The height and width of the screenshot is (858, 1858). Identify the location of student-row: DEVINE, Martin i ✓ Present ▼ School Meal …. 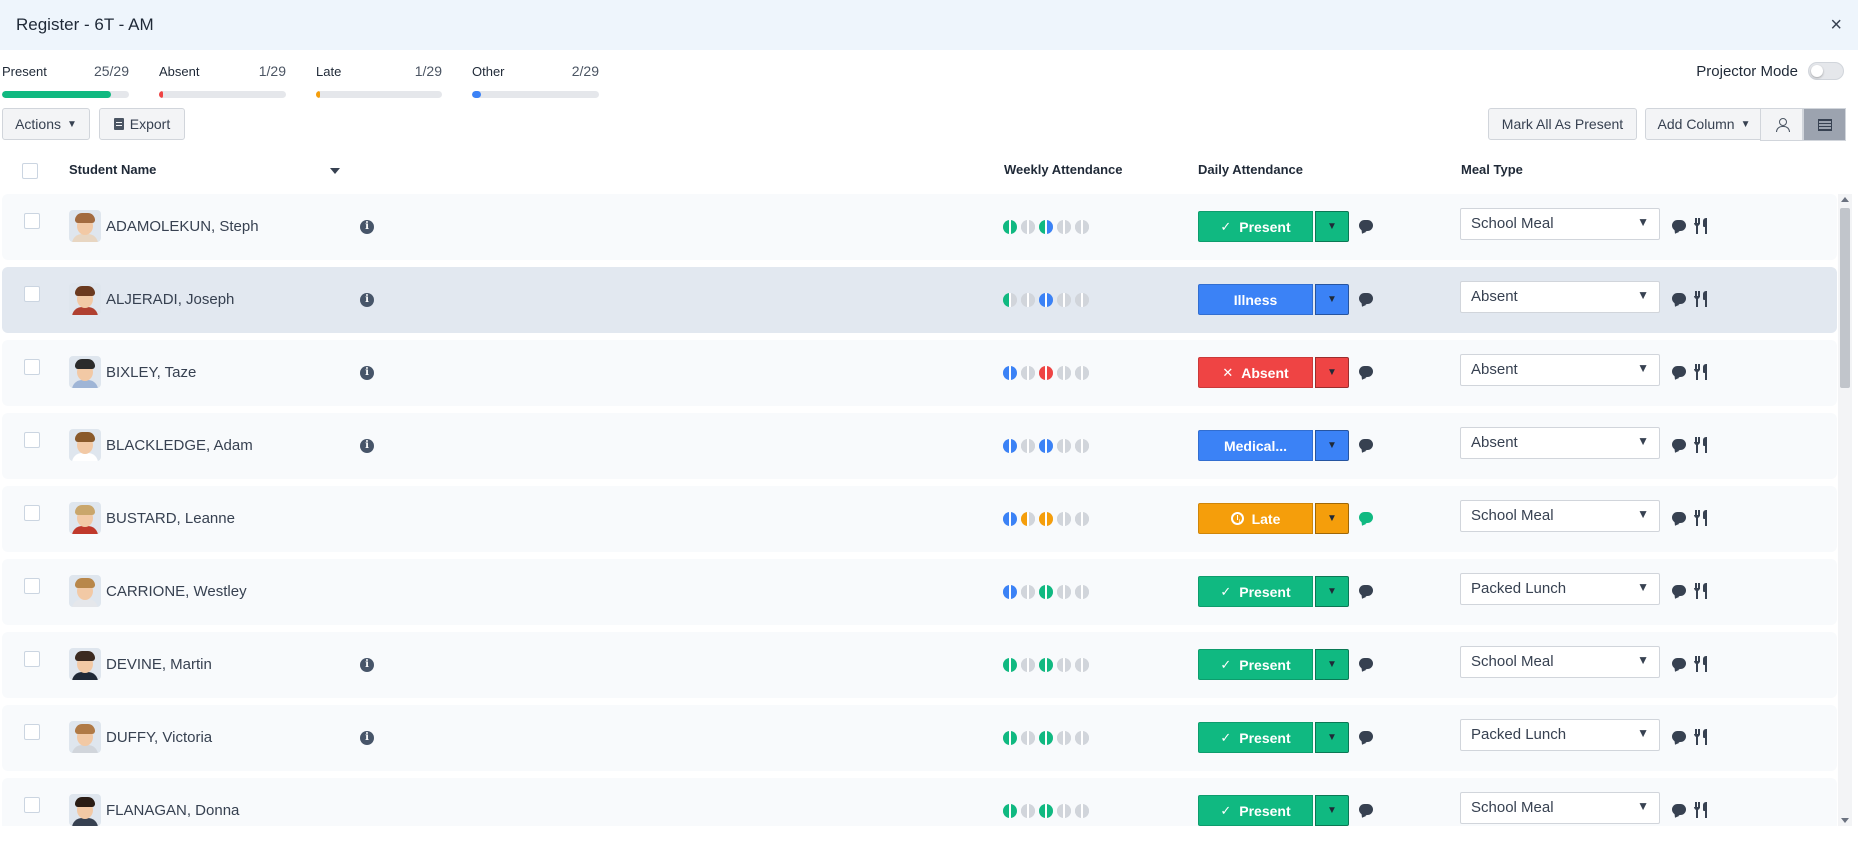
(919, 665).